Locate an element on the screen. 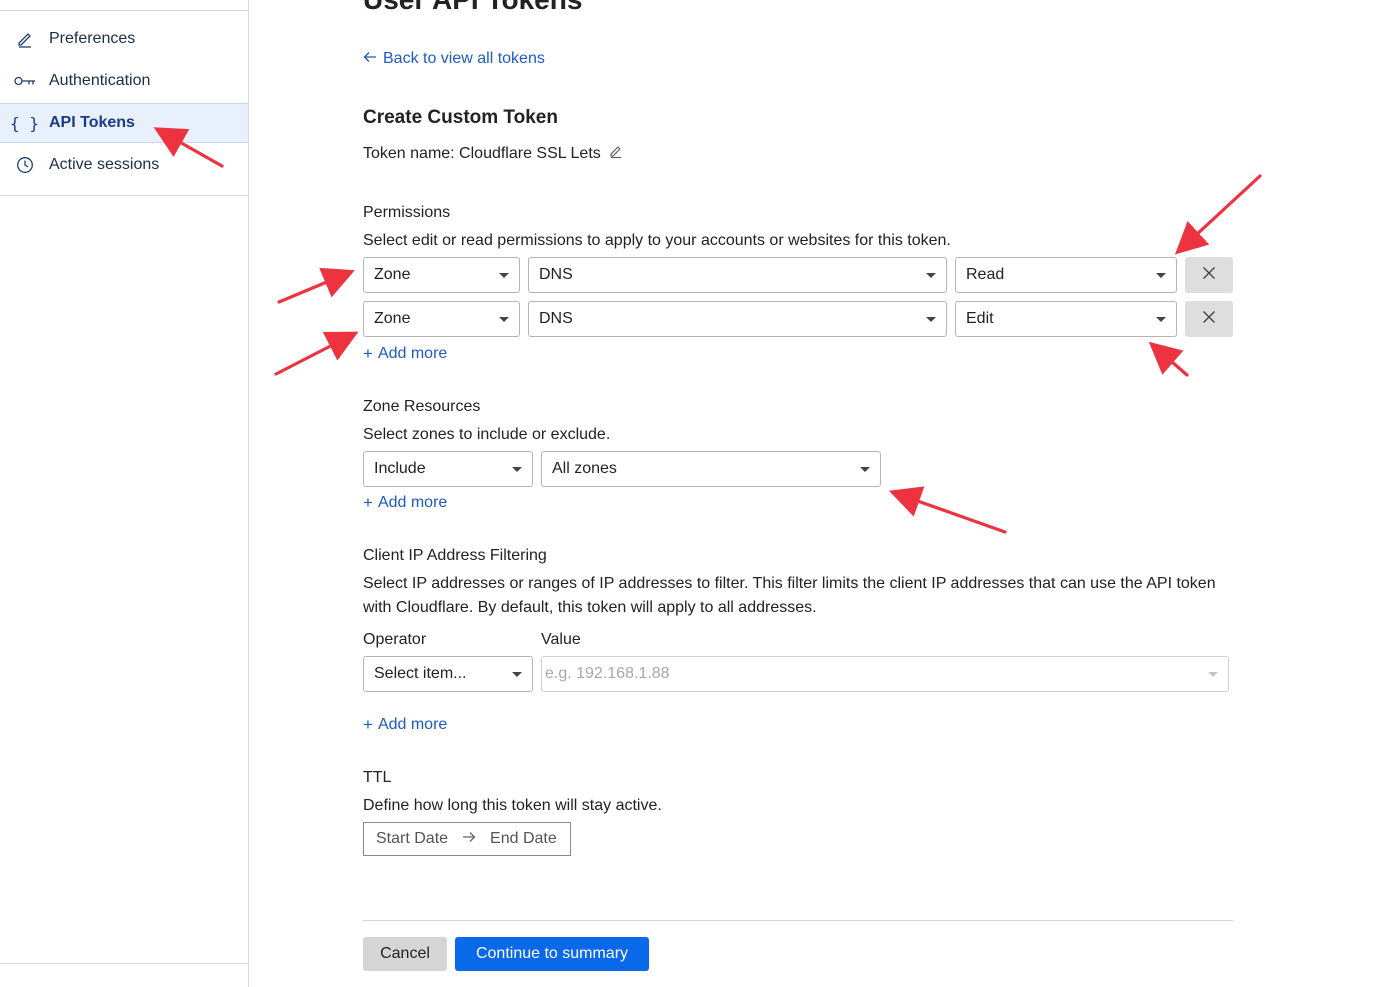  zone-resources-description: Select zones to include or exclude. is located at coordinates (487, 434).